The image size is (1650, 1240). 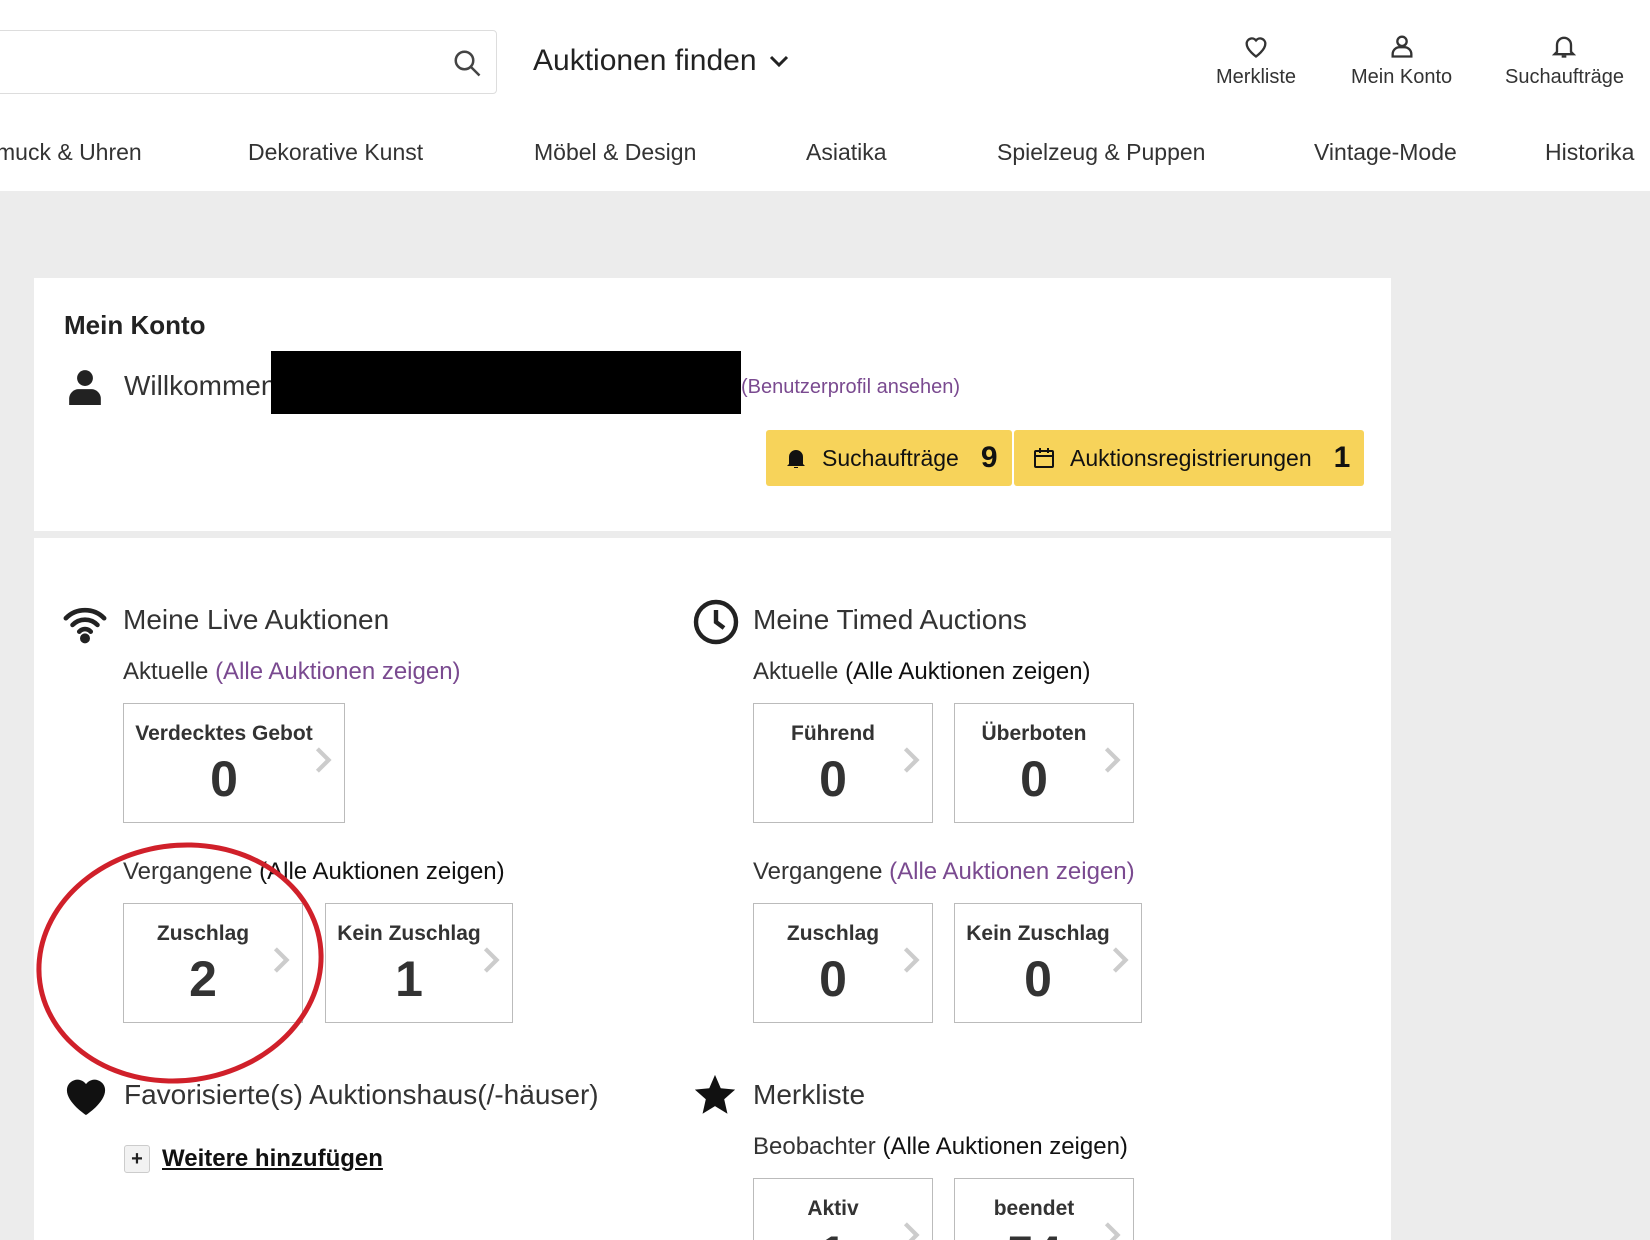 I want to click on user-outline-icon, so click(x=1402, y=46).